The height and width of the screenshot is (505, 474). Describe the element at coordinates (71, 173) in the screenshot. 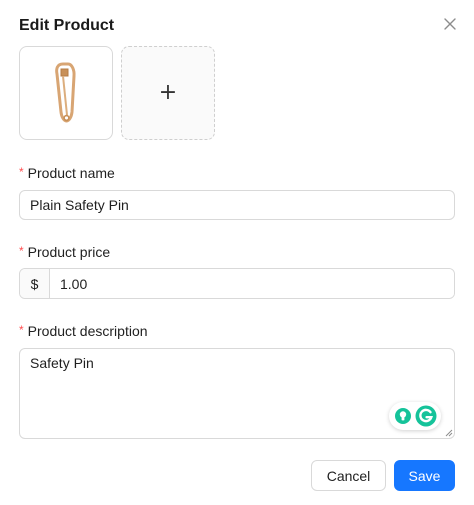

I see `product-name-label-text: Product name` at that location.